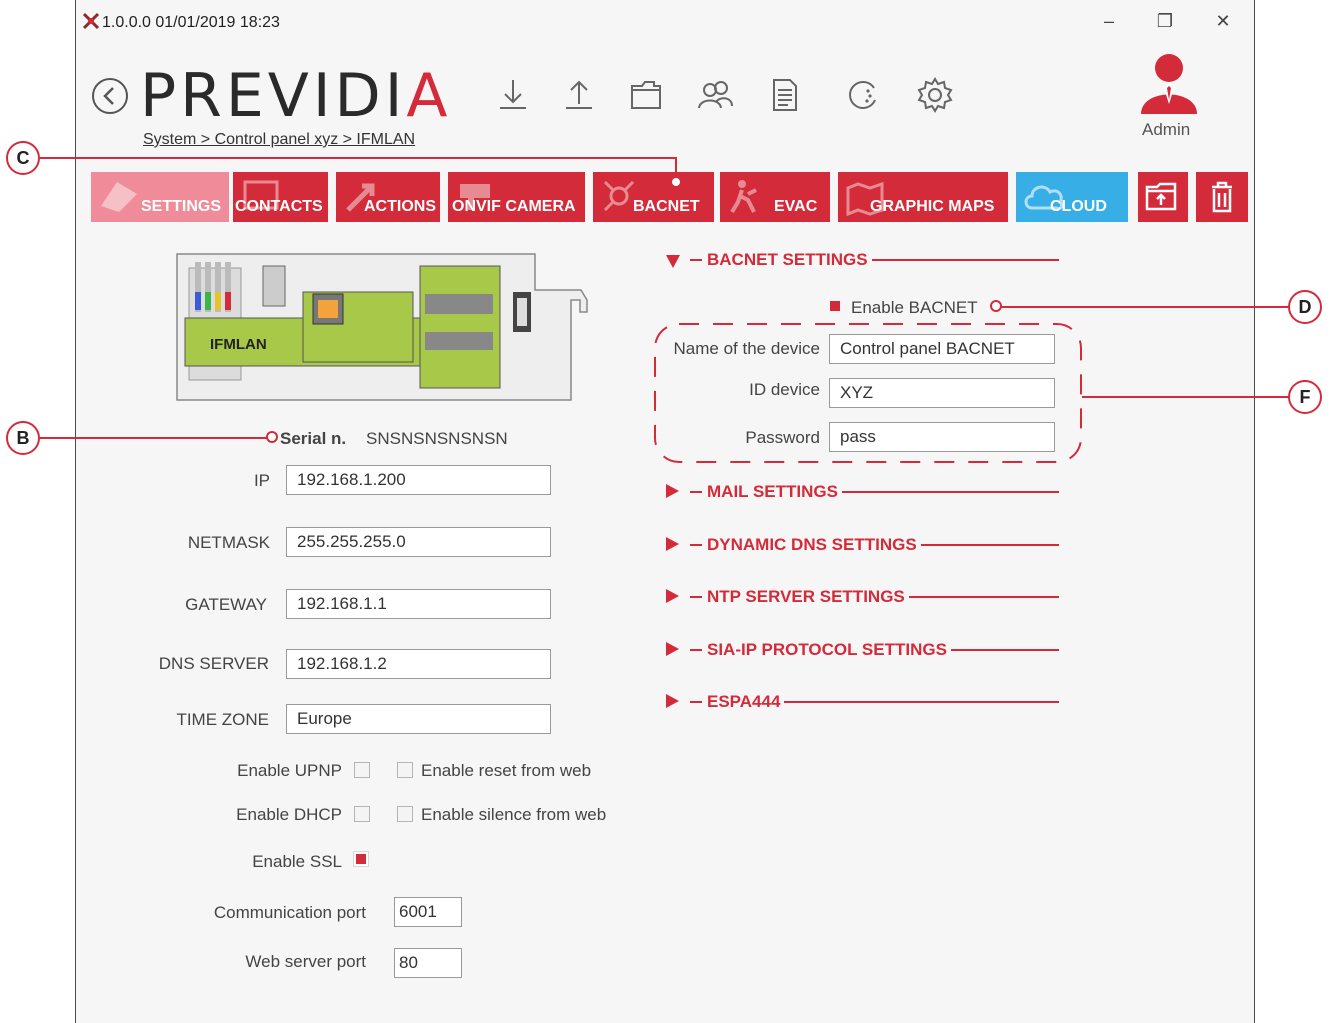 The height and width of the screenshot is (1023, 1333). Describe the element at coordinates (579, 95) in the screenshot. I see `upload-icon` at that location.